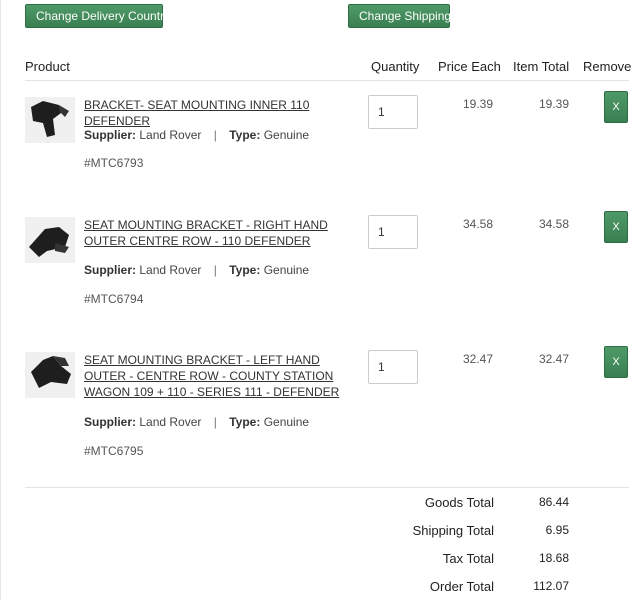 The height and width of the screenshot is (600, 639). What do you see at coordinates (607, 66) in the screenshot?
I see `column-header-remove: Remove` at bounding box center [607, 66].